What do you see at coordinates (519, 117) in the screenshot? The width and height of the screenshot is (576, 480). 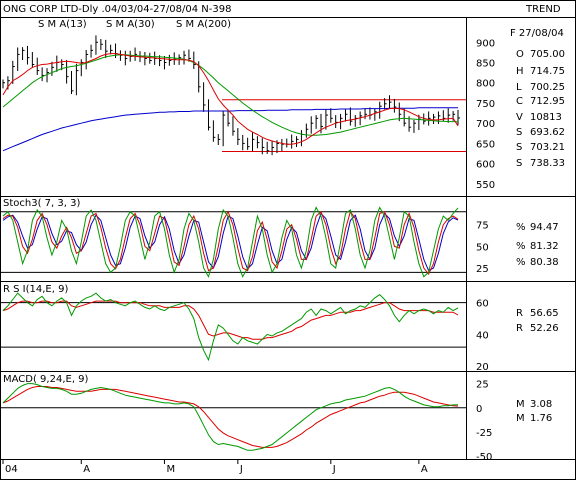 I see `readout-label: V` at bounding box center [519, 117].